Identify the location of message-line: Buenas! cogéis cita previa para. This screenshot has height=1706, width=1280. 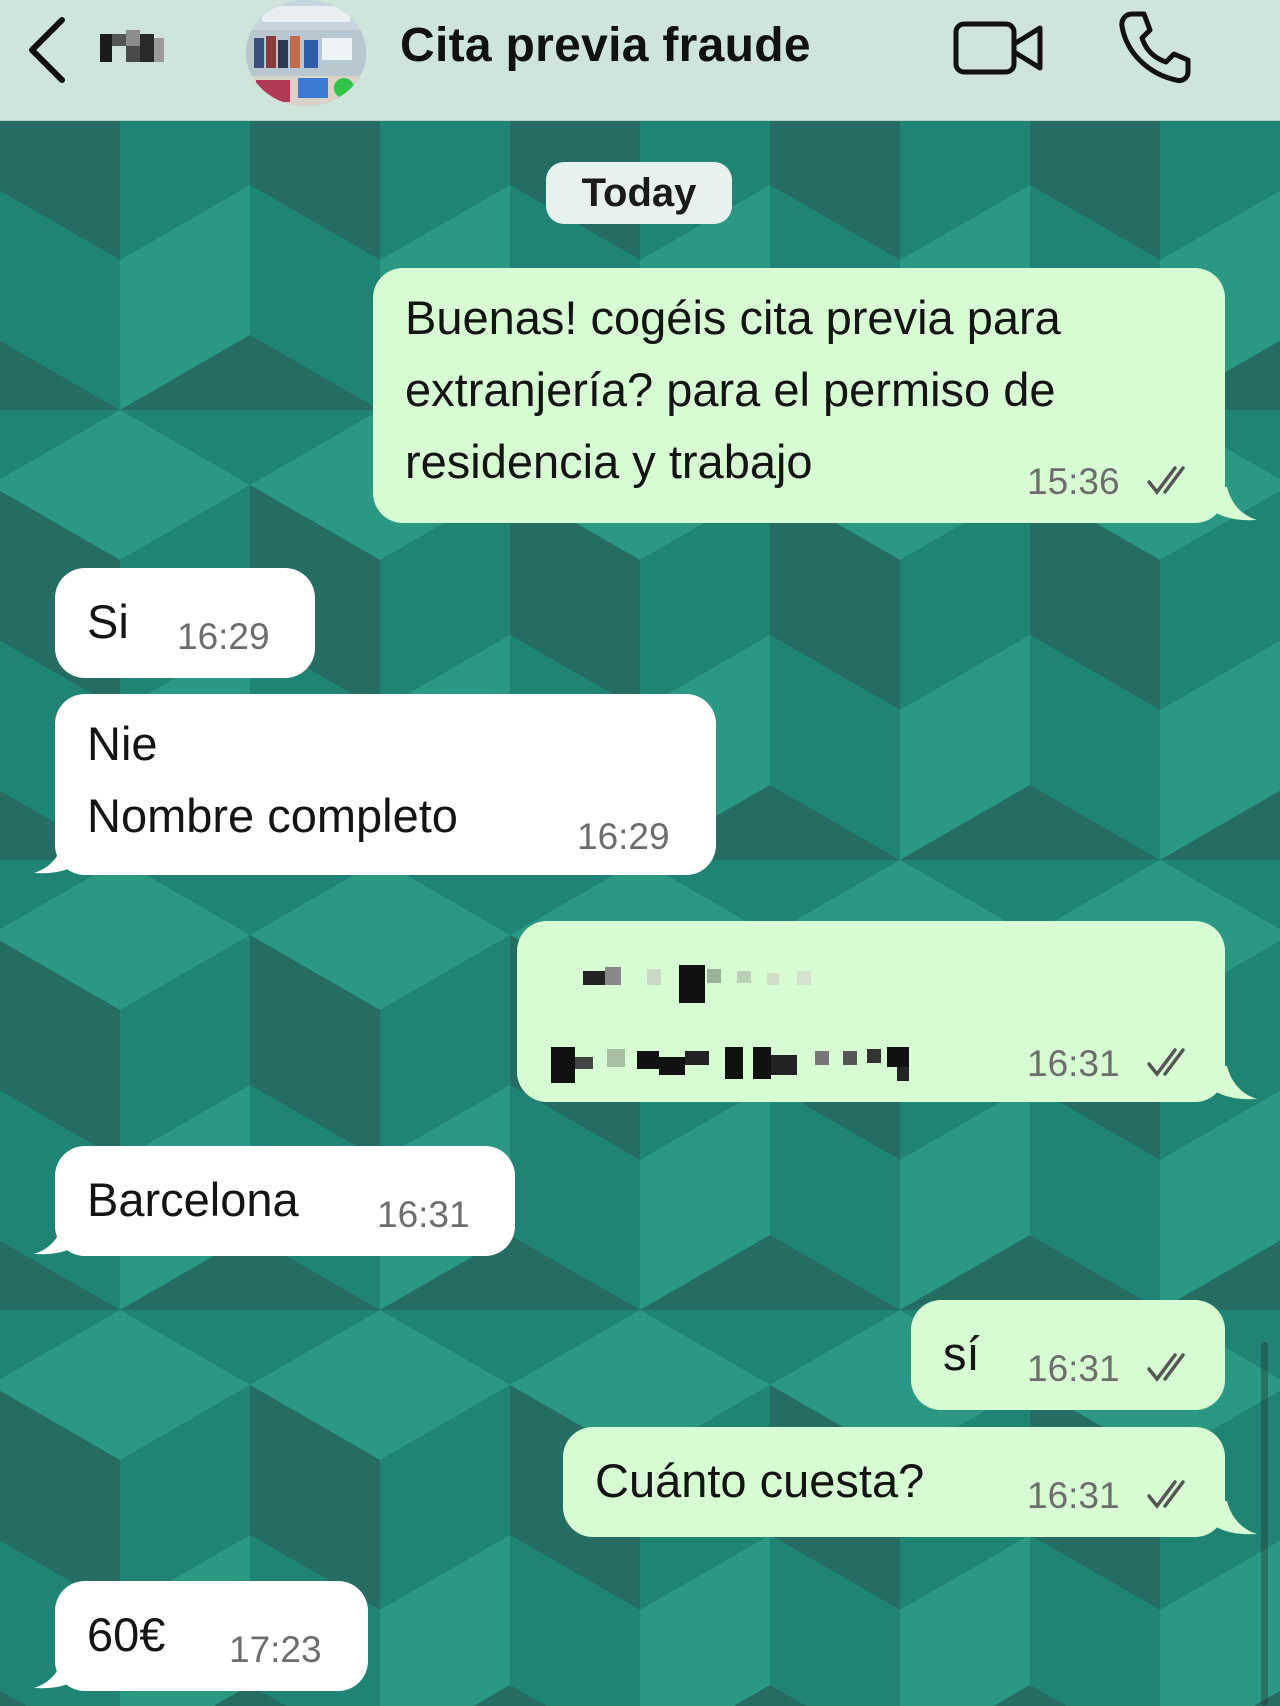
(733, 317).